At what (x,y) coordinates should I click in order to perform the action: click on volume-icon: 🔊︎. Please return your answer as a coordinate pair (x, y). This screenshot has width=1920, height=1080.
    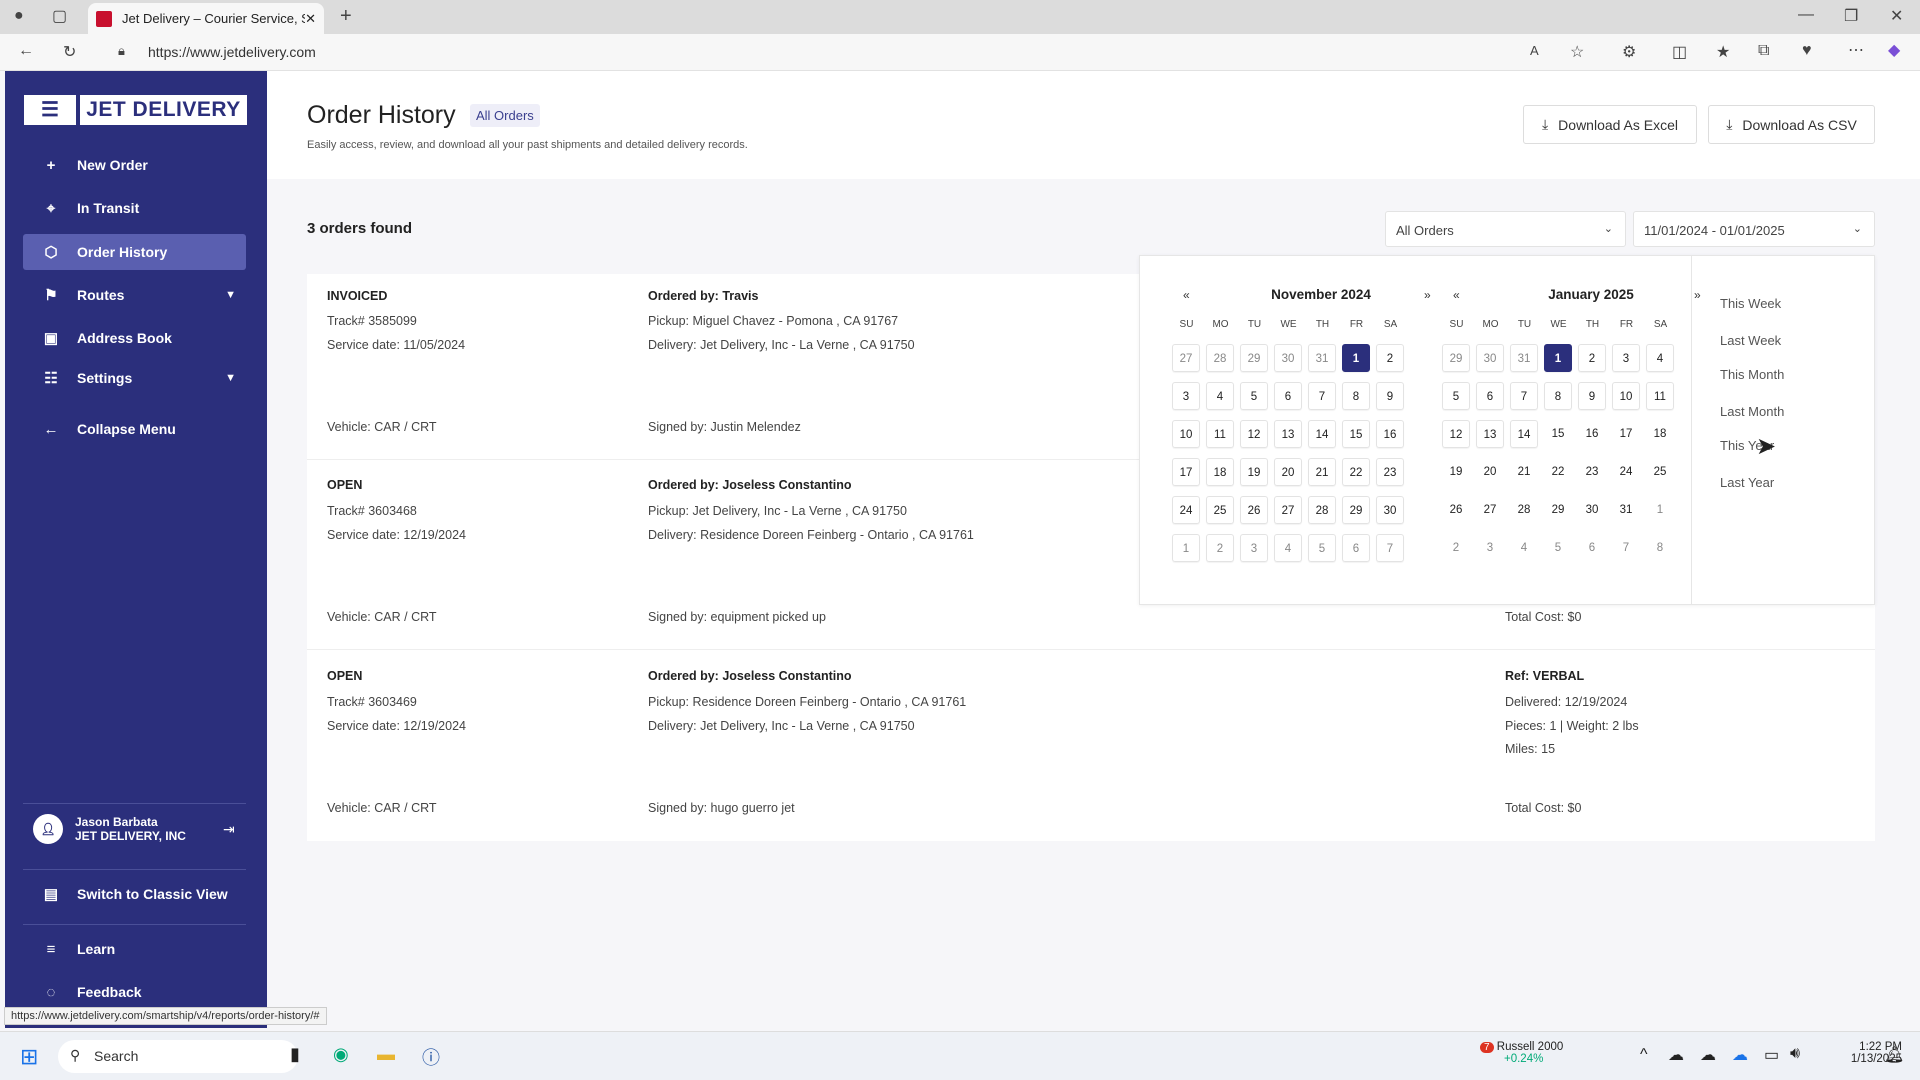
    Looking at the image, I should click on (1795, 1054).